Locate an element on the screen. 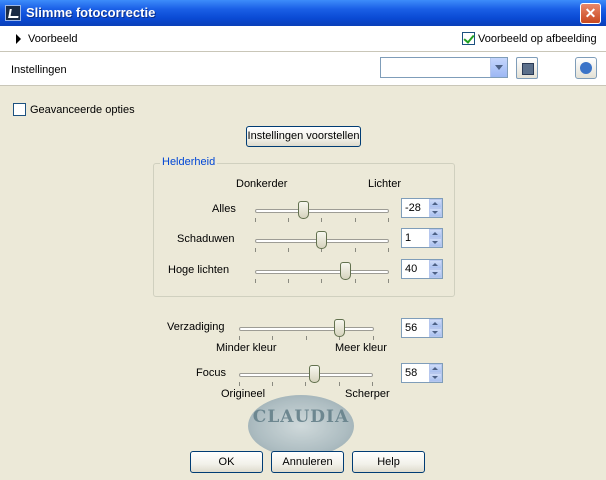 This screenshot has width=606, height=480. focus-slider-ticks is located at coordinates (306, 384).